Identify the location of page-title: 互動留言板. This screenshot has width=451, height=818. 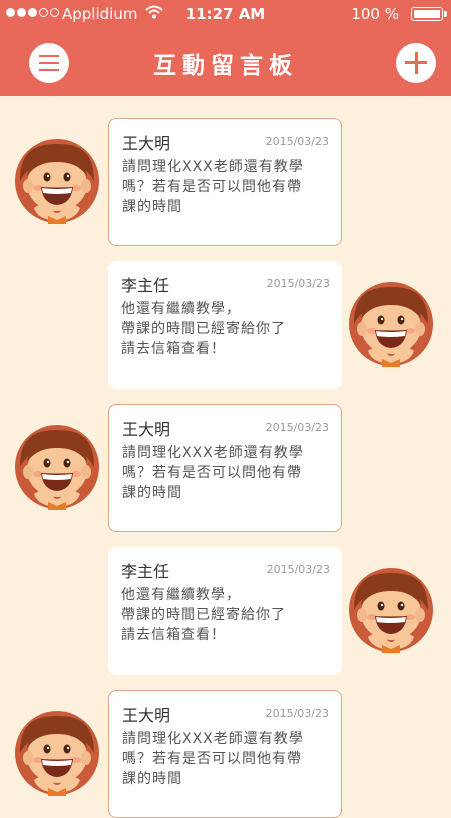
(225, 66).